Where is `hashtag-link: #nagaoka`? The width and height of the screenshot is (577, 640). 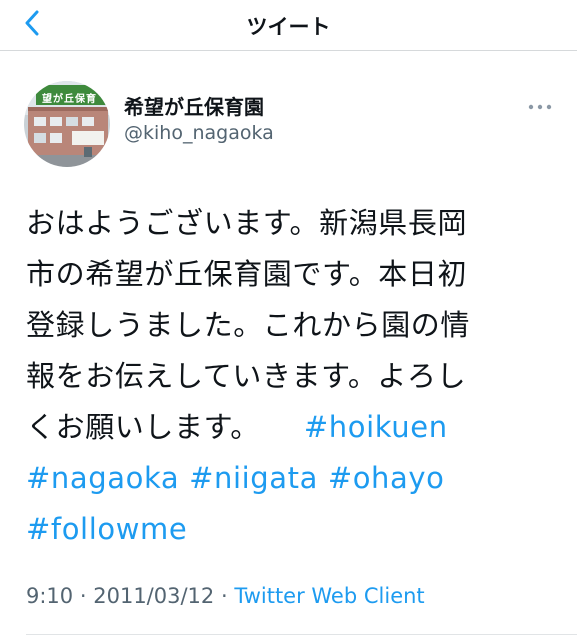
hashtag-link: #nagaoka is located at coordinates (102, 478).